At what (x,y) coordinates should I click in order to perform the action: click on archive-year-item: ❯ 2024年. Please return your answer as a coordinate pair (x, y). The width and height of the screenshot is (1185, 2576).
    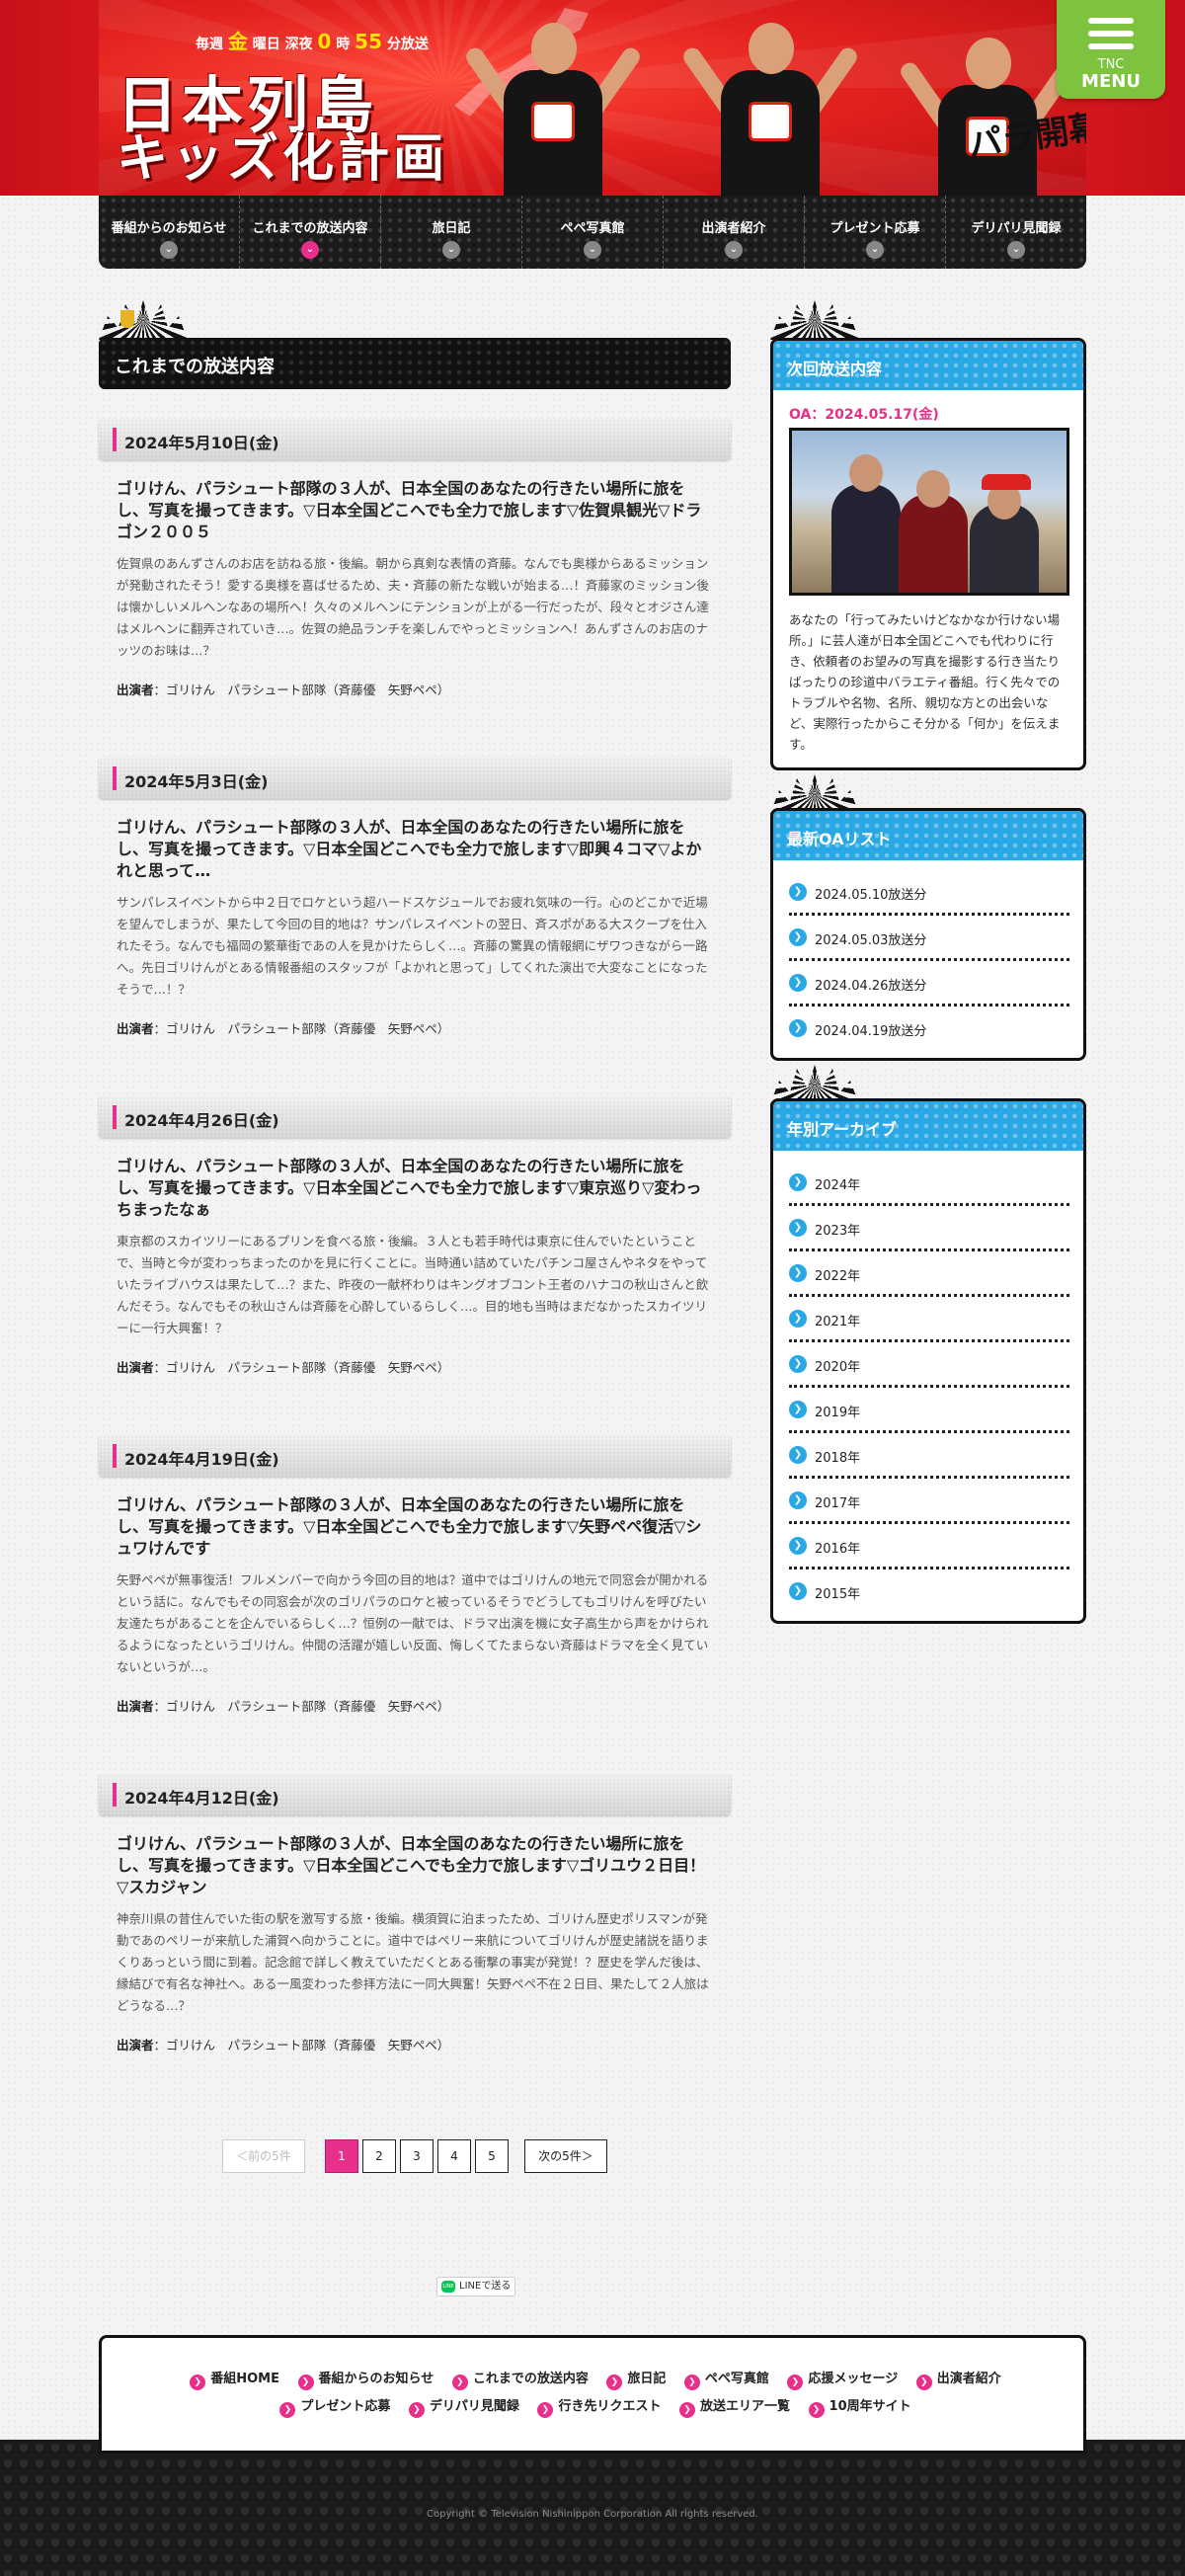
    Looking at the image, I should click on (929, 1183).